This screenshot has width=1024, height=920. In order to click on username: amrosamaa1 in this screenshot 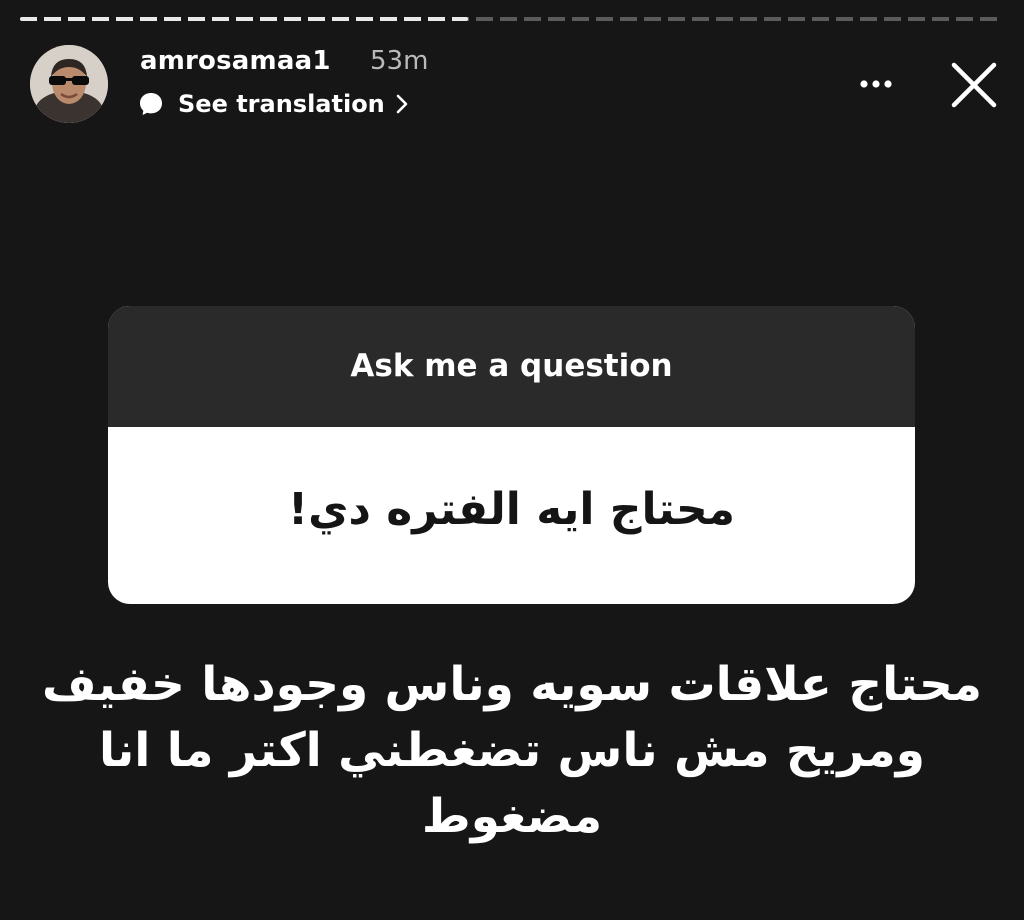, I will do `click(235, 61)`.